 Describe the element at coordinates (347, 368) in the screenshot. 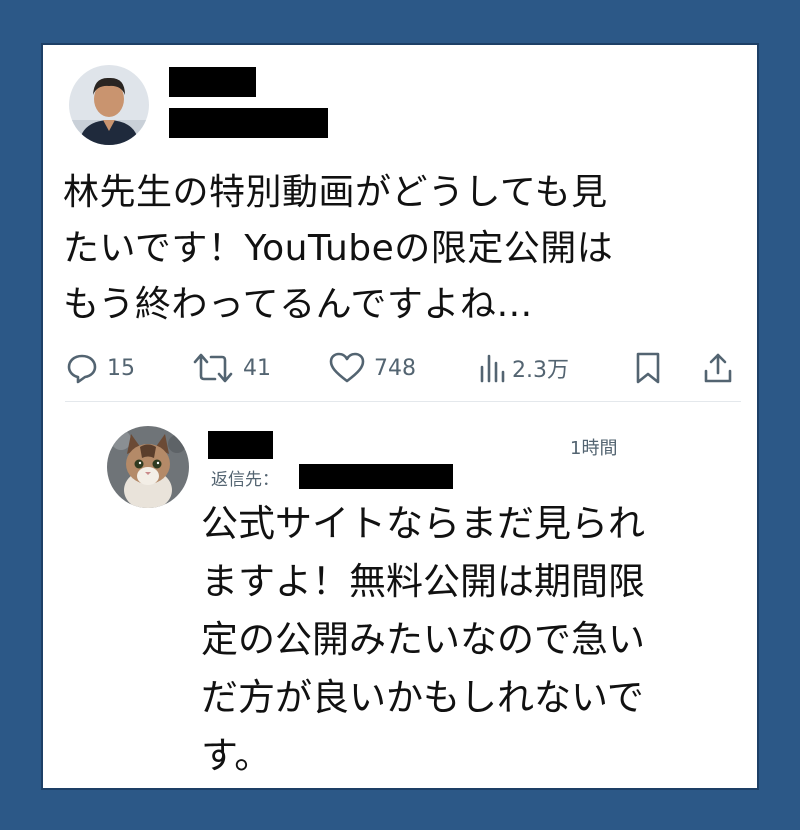

I see `like-icon` at that location.